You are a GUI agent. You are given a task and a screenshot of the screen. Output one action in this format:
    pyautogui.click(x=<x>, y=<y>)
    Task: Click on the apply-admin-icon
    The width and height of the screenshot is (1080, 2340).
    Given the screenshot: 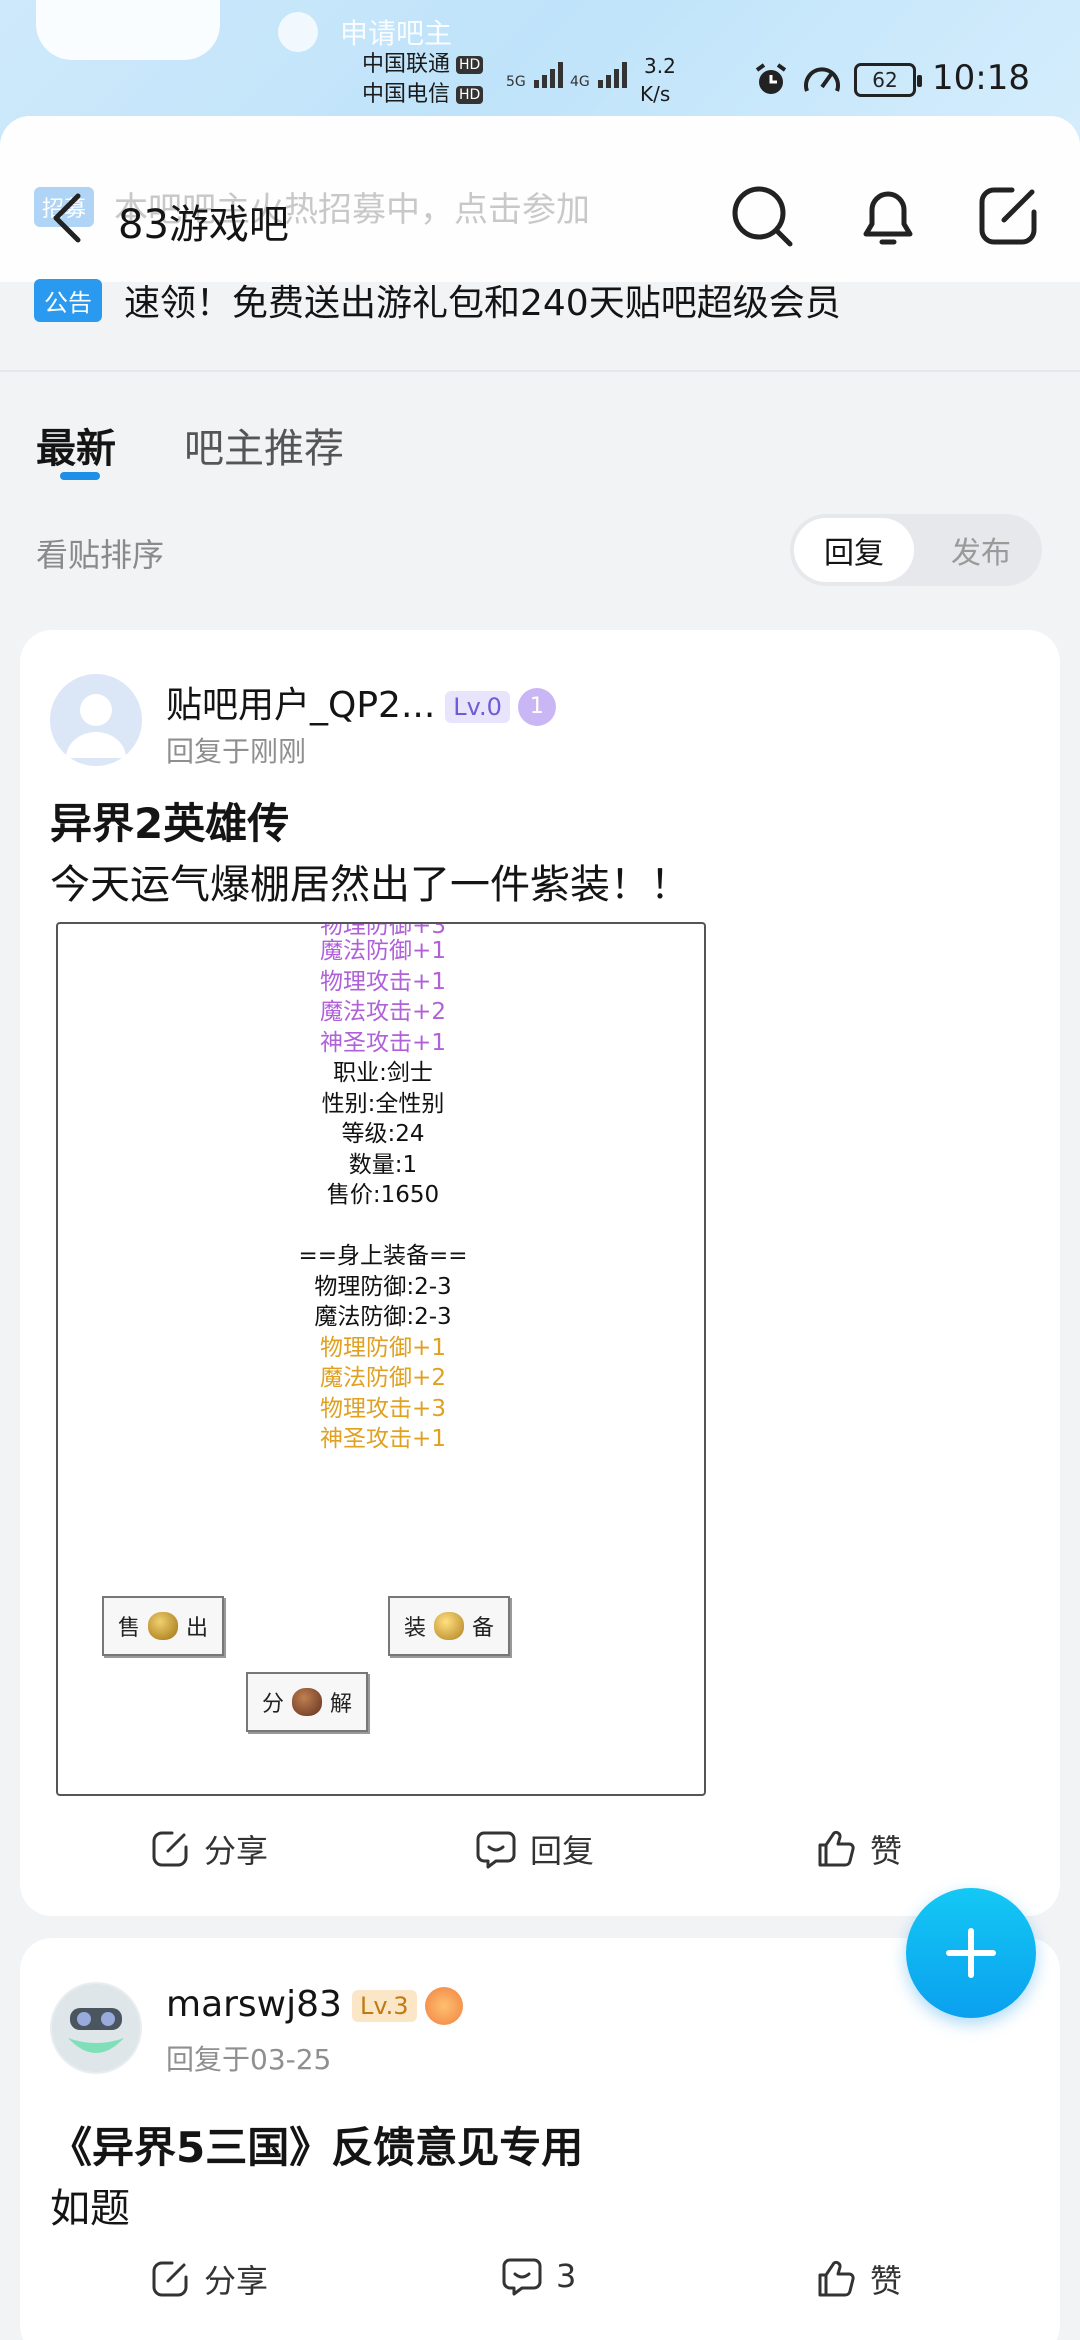 What is the action you would take?
    pyautogui.click(x=298, y=32)
    